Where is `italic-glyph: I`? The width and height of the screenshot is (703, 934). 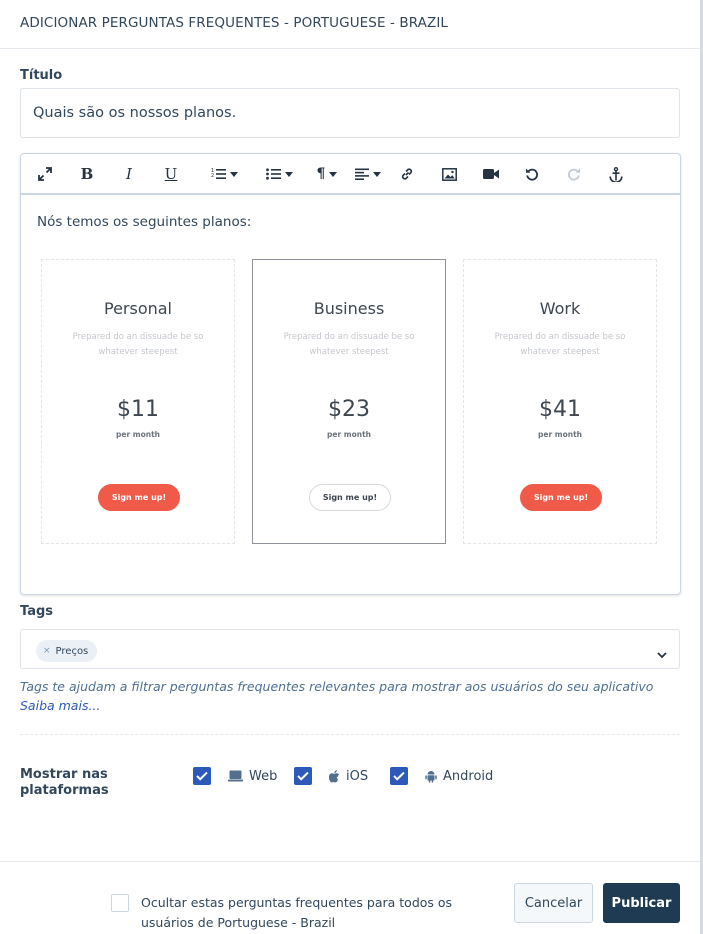 italic-glyph: I is located at coordinates (129, 174).